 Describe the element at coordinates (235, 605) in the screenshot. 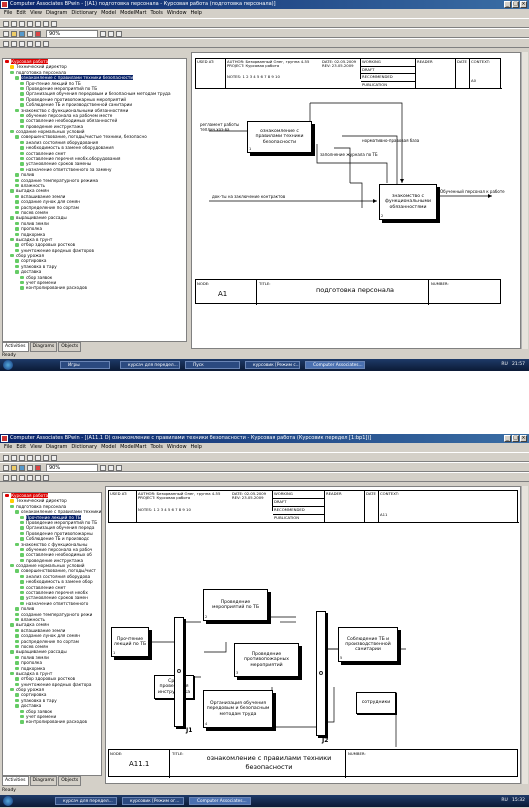

I see `activity-box-2: Проведение мероприятий по ТБ 2` at that location.